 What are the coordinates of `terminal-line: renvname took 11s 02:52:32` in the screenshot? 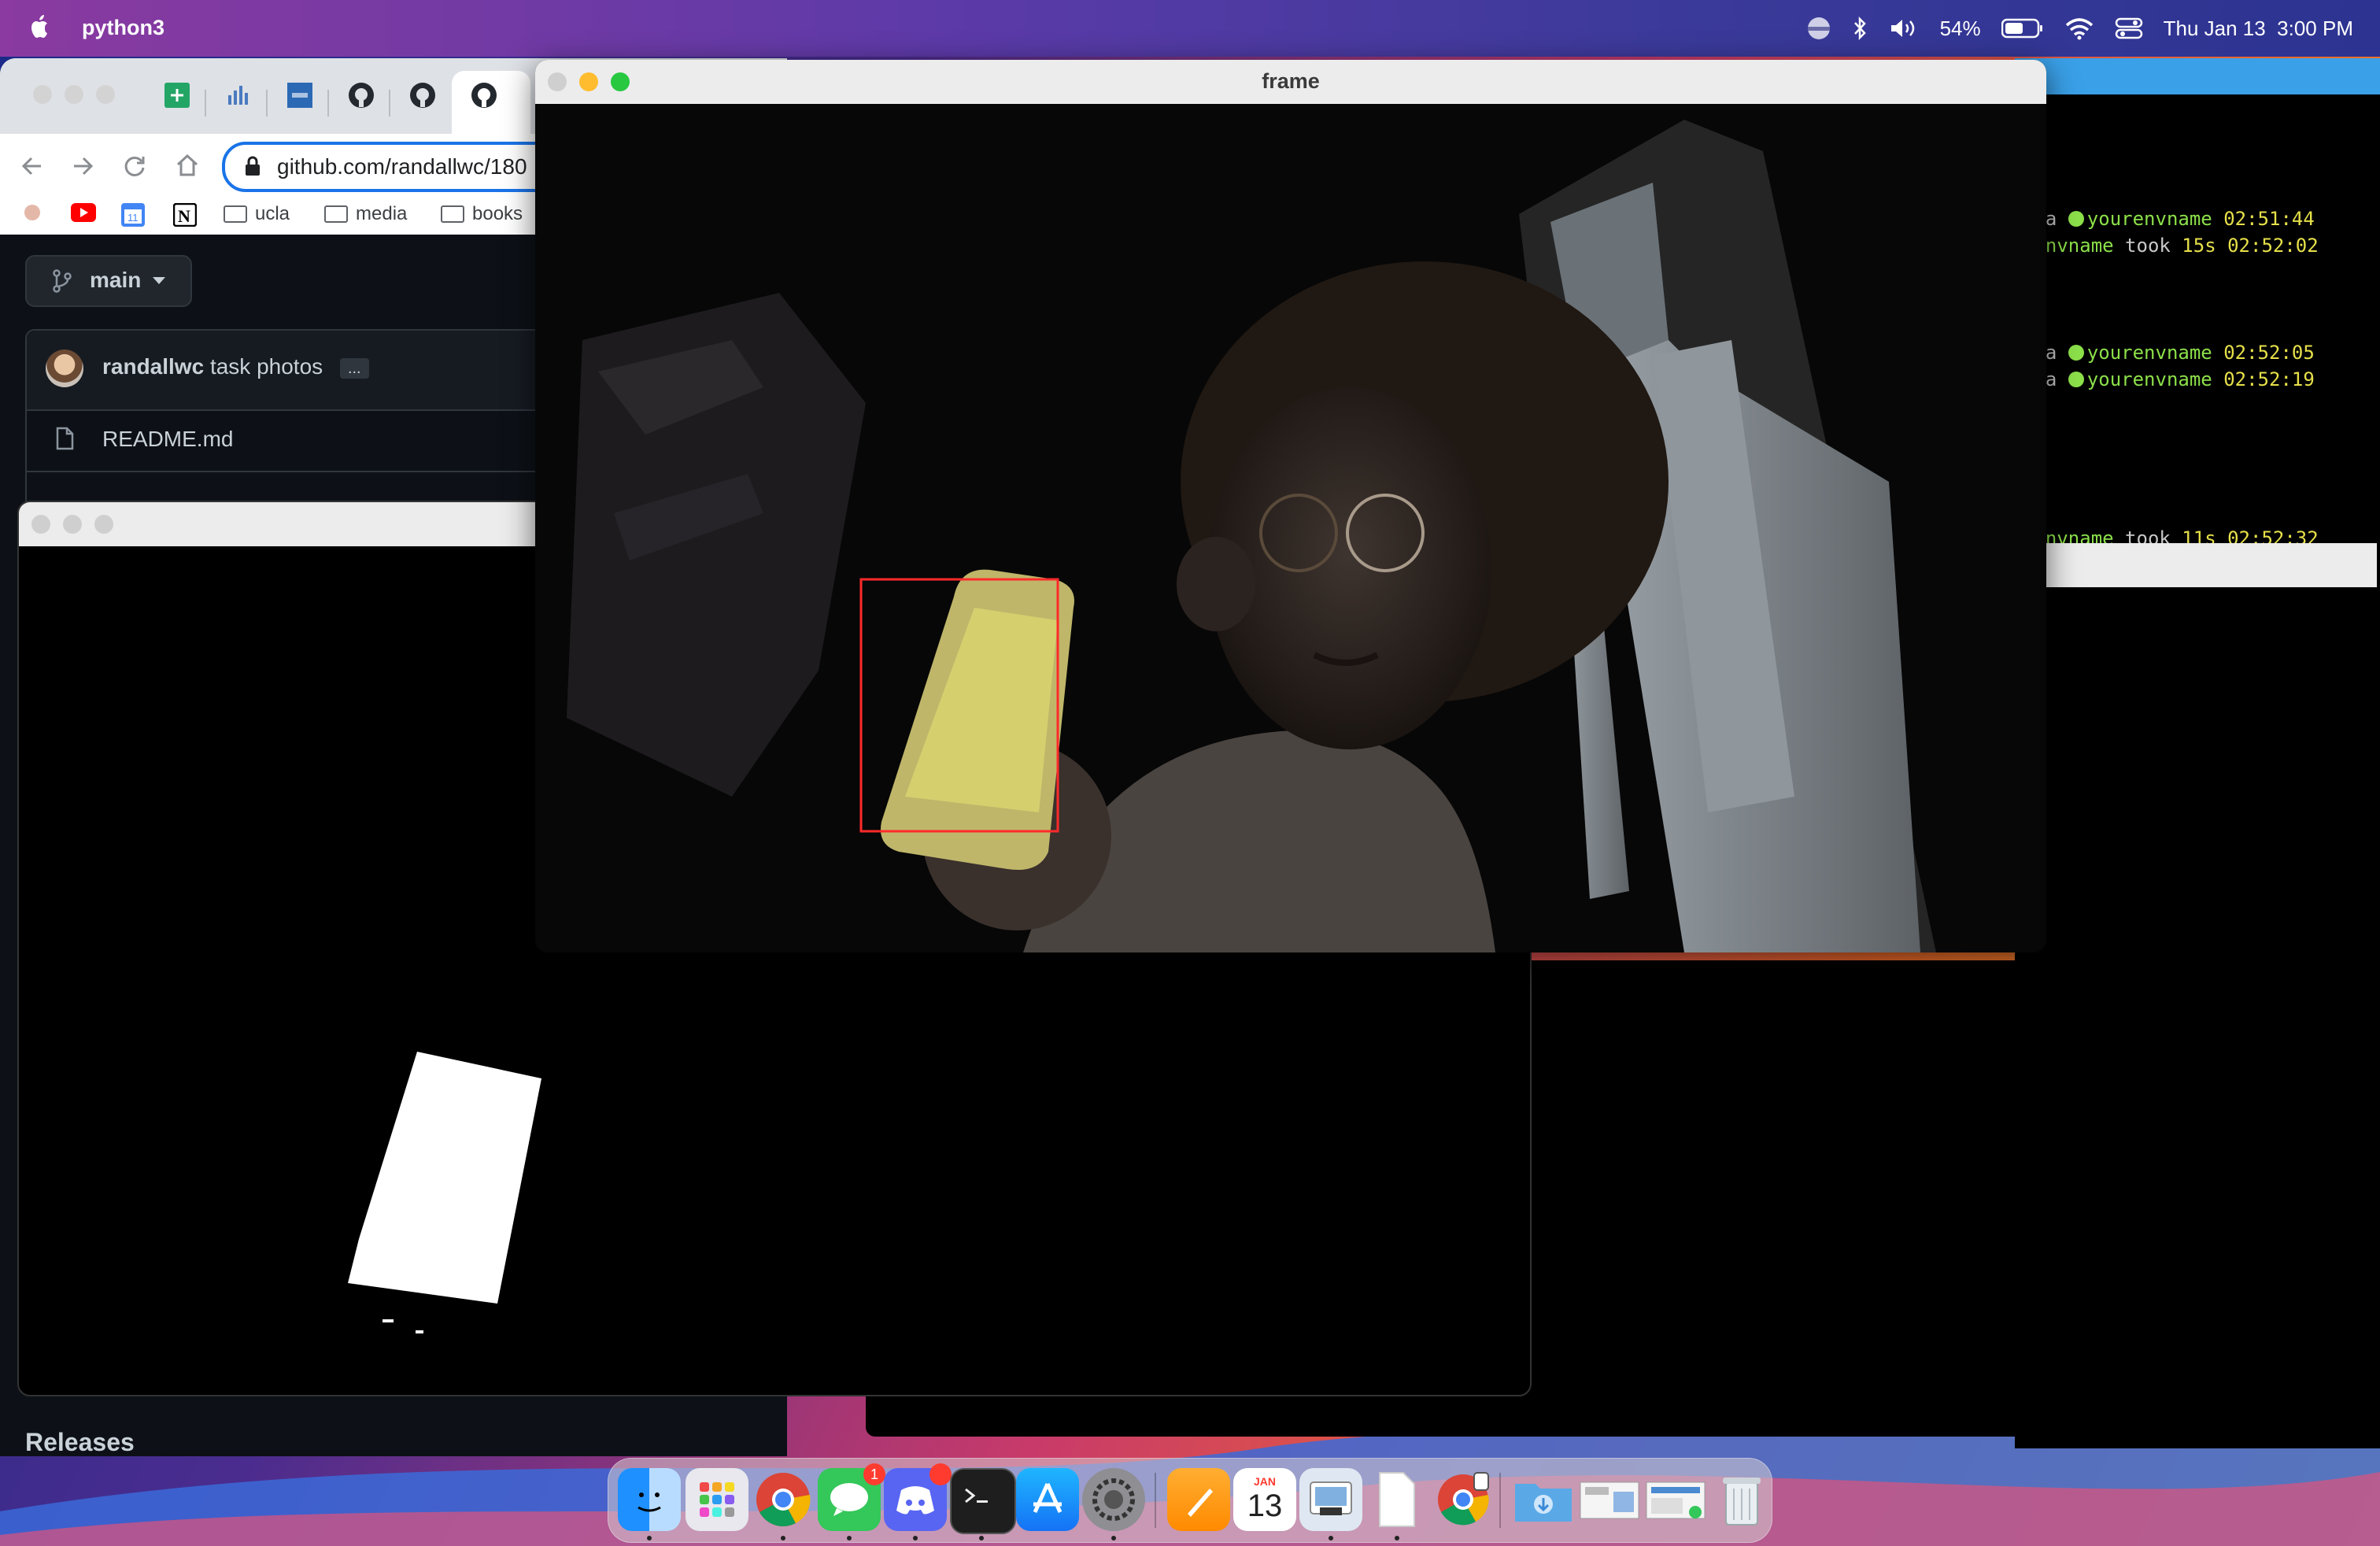 It's located at (2171, 535).